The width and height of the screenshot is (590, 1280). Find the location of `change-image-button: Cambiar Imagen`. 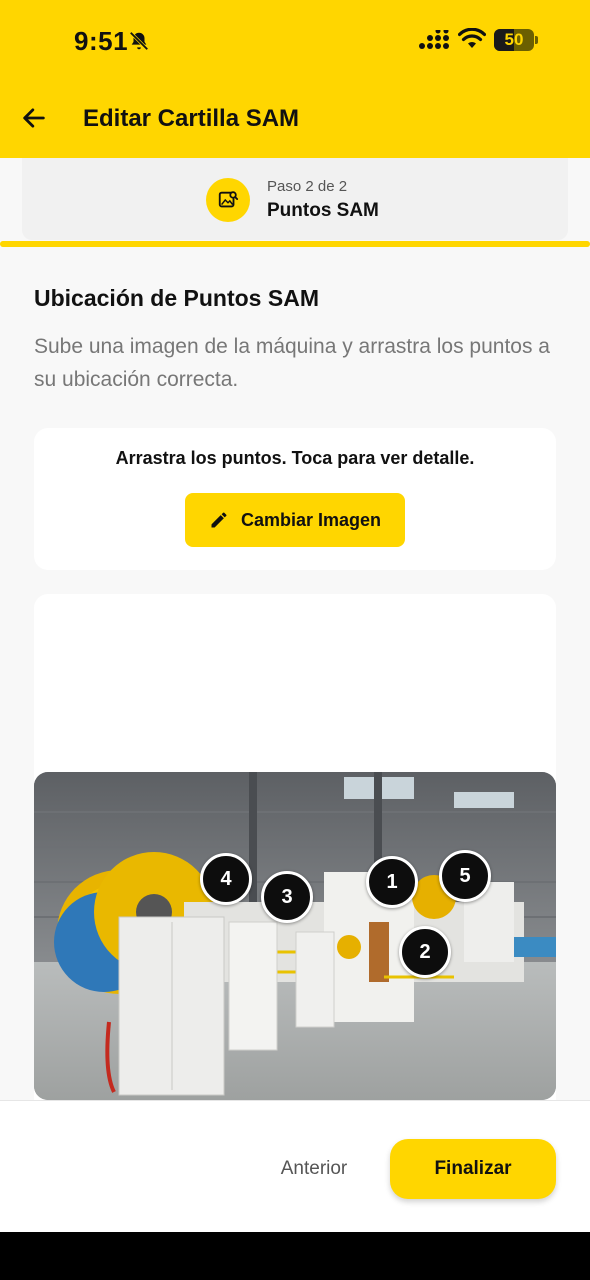

change-image-button: Cambiar Imagen is located at coordinates (295, 520).